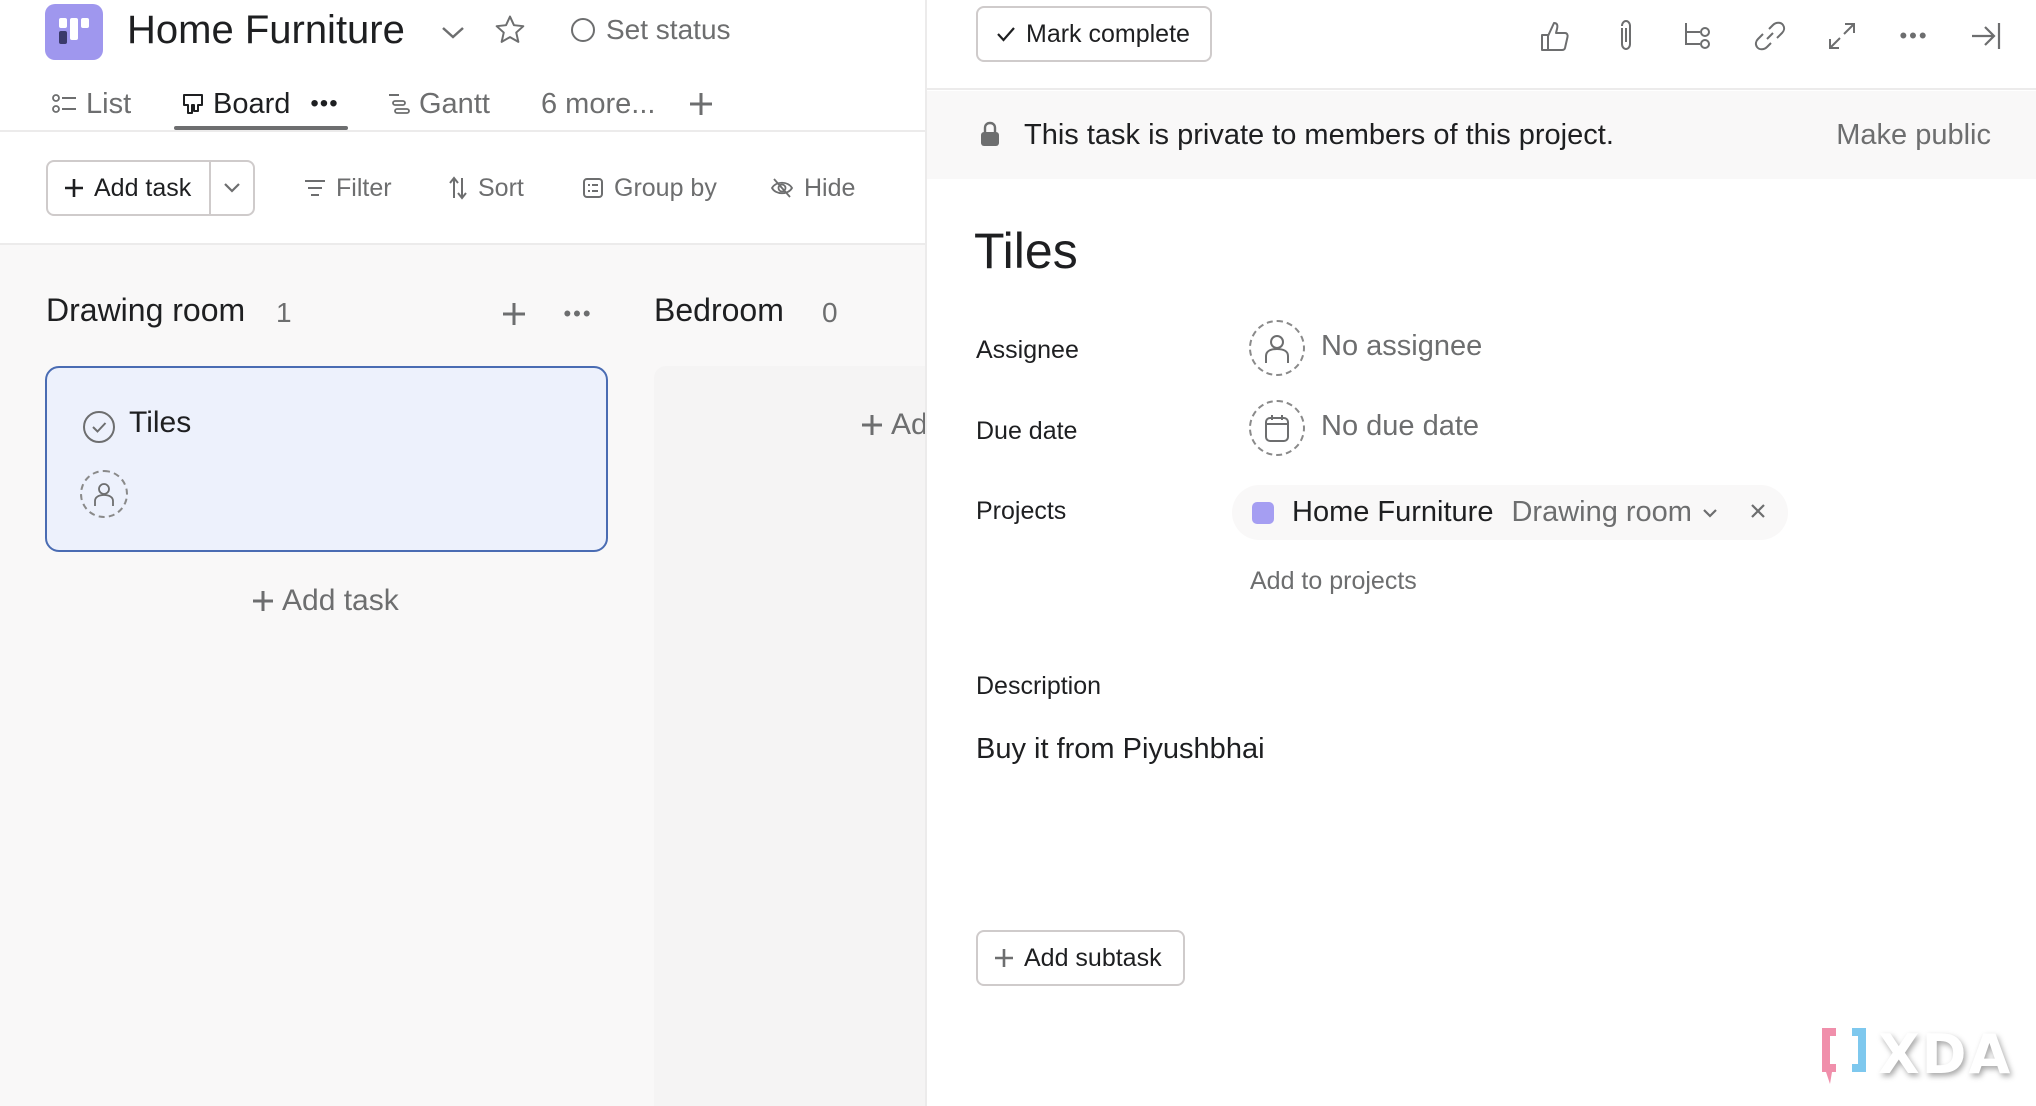  Describe the element at coordinates (1554, 36) in the screenshot. I see `thumbs-up-icon` at that location.